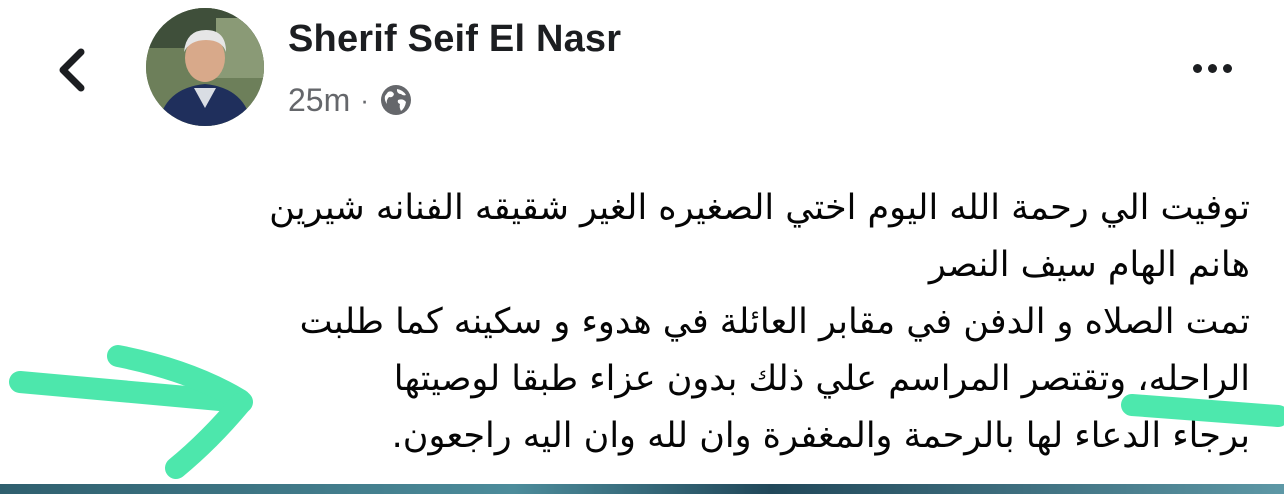  Describe the element at coordinates (1089, 265) in the screenshot. I see `post-line: هانم الهام سيف النصر` at that location.